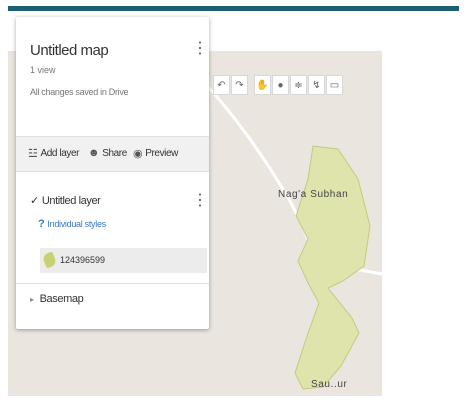  I want to click on preview-label: Preview, so click(161, 153).